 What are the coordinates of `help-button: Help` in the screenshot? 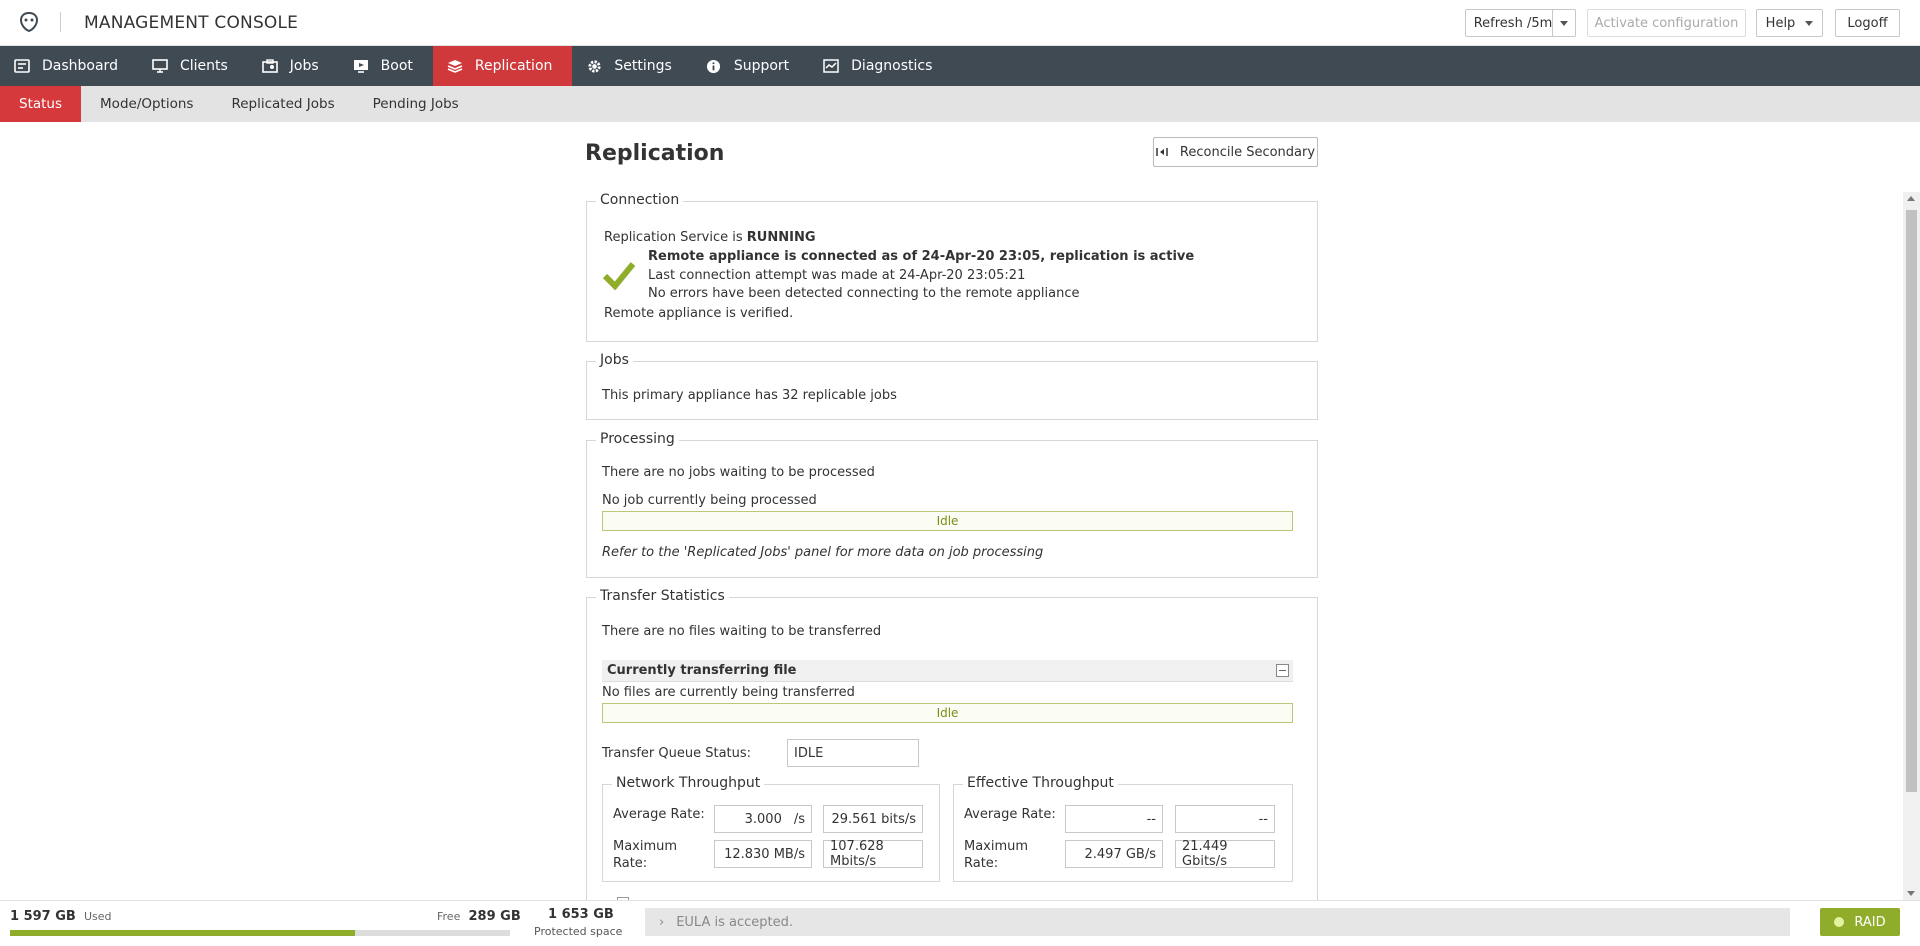 It's located at (1789, 23).